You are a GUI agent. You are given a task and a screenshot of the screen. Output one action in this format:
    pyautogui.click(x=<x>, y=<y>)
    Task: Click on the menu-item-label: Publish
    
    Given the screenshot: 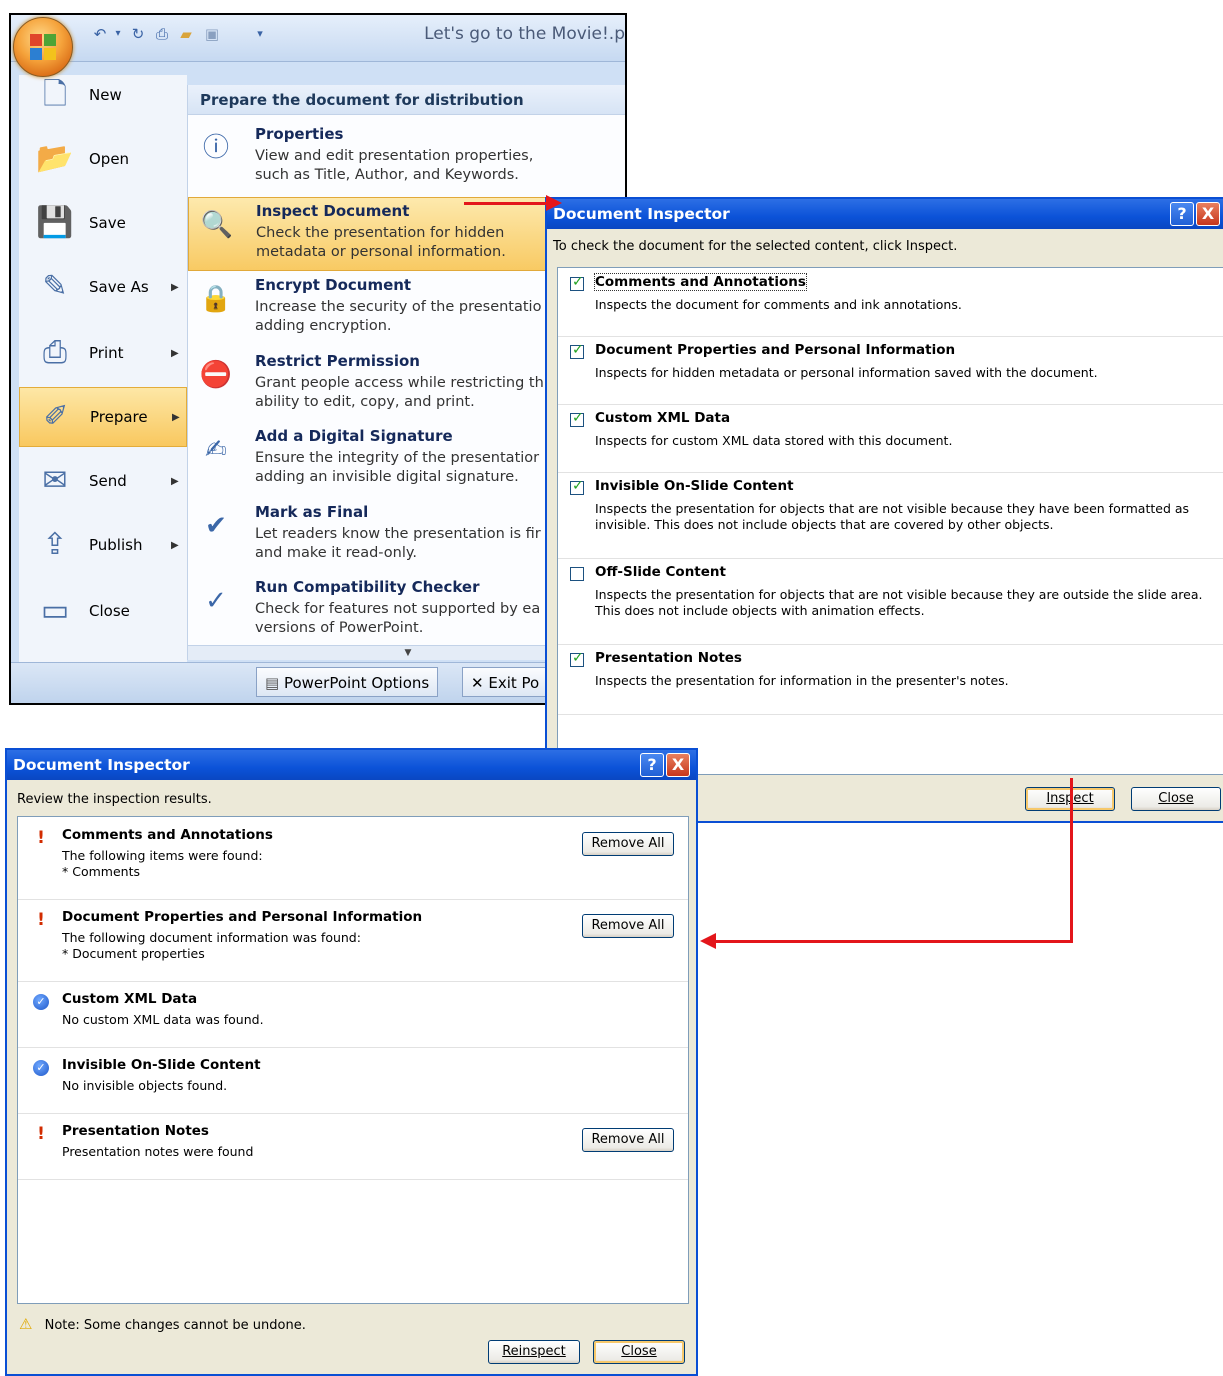 What is the action you would take?
    pyautogui.click(x=116, y=545)
    